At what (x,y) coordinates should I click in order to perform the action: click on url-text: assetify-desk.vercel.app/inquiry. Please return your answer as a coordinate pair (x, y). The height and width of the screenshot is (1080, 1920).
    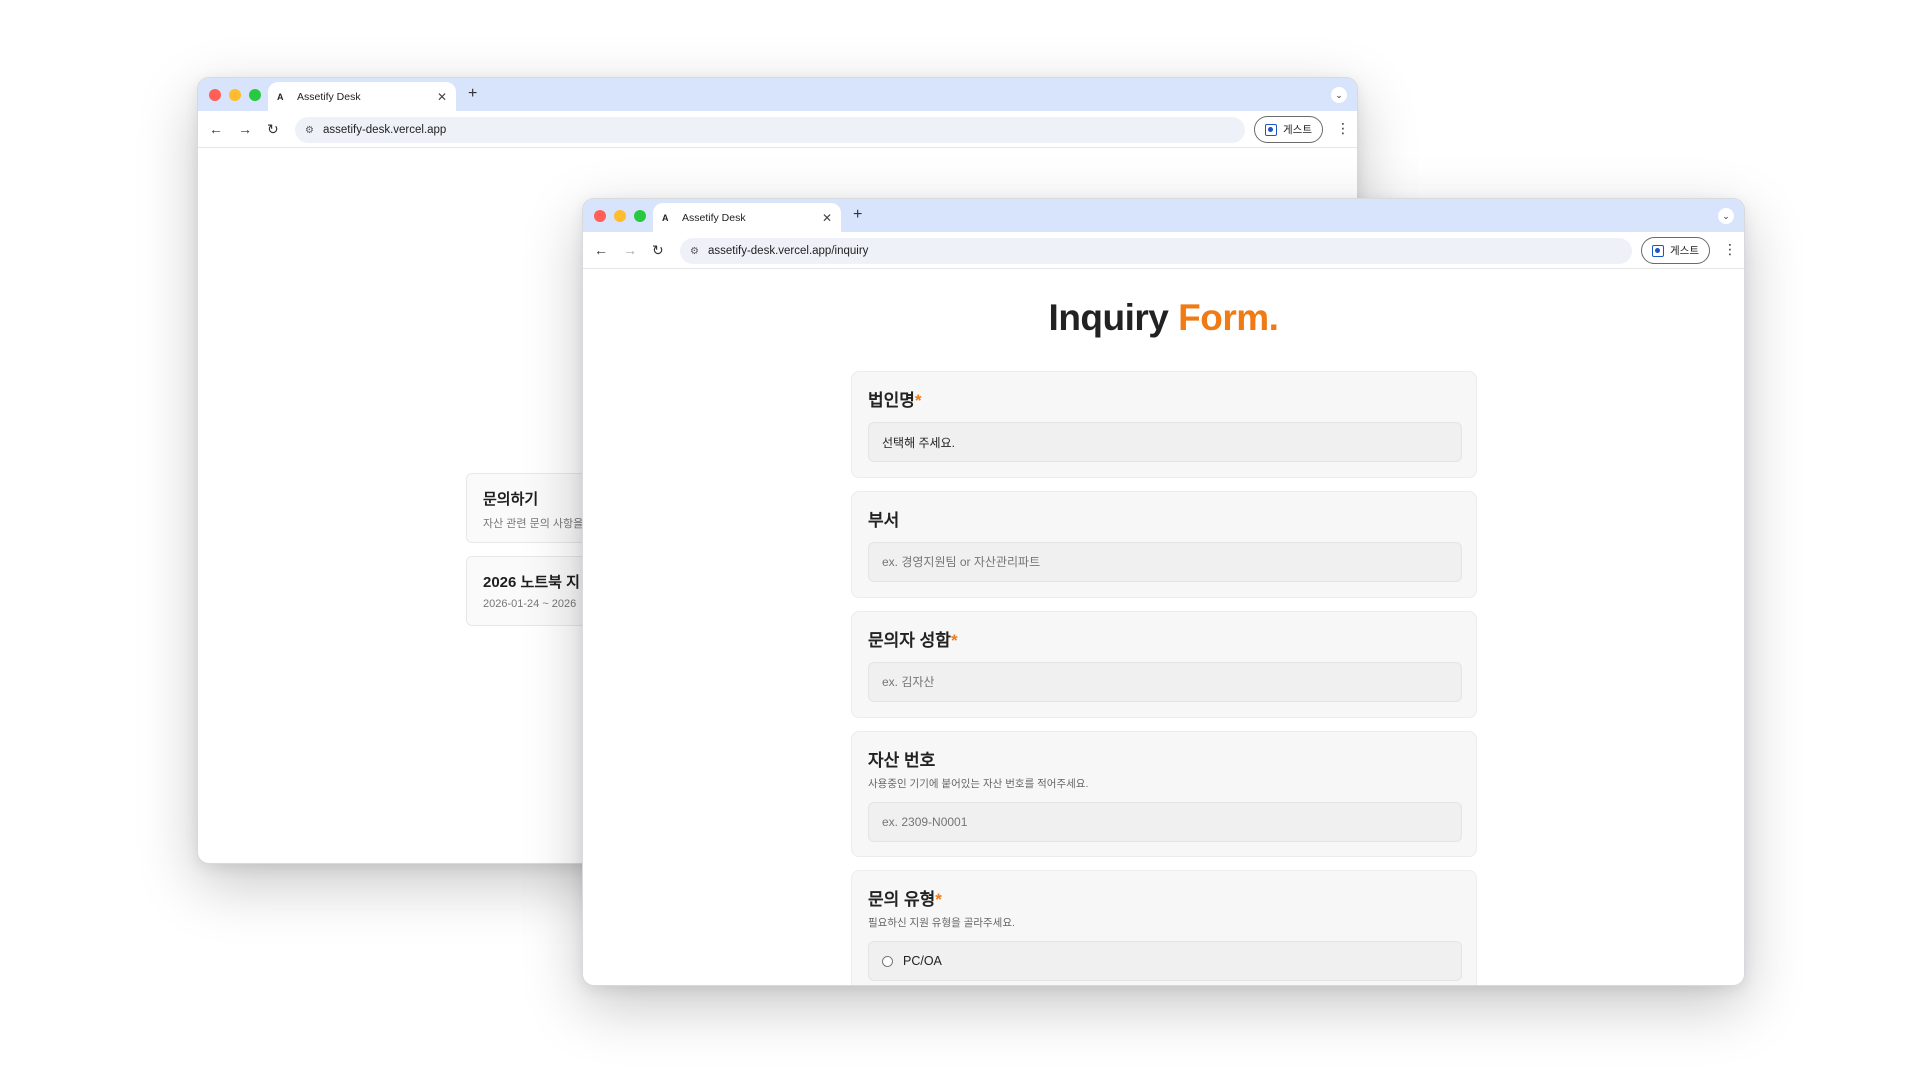
    Looking at the image, I should click on (788, 251).